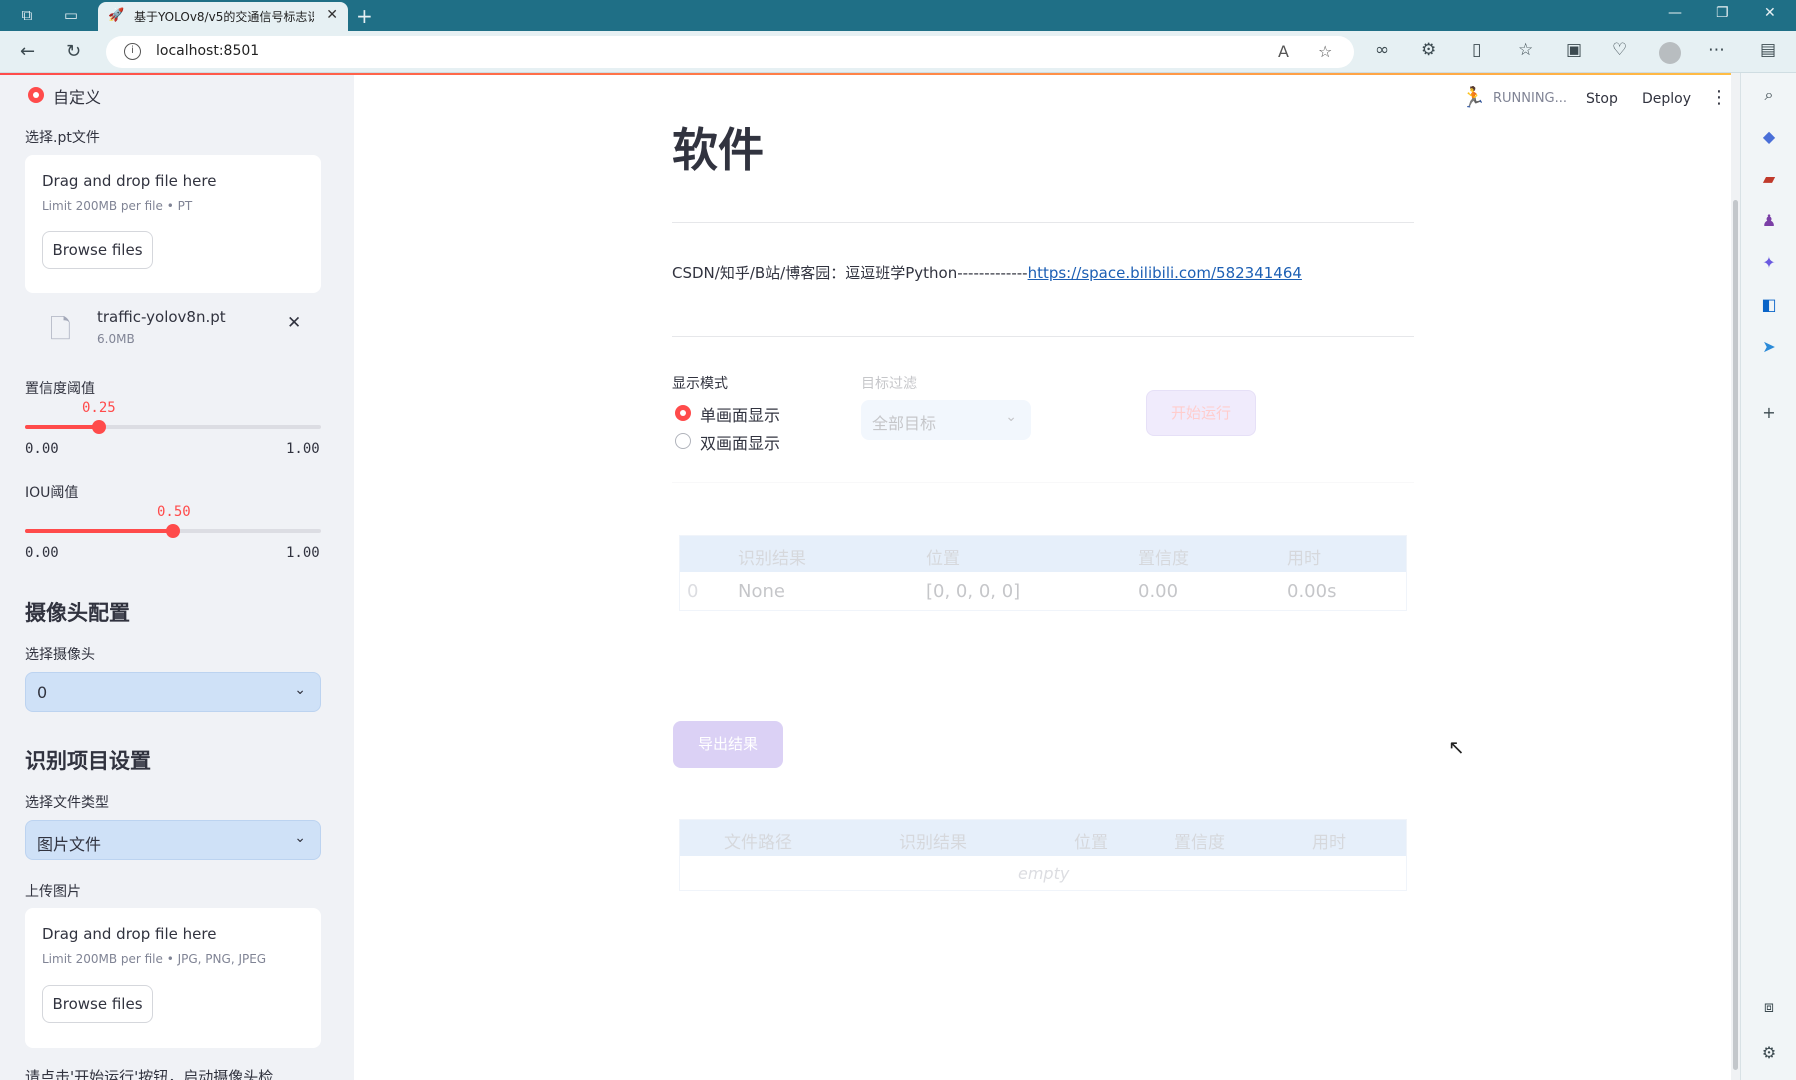 The width and height of the screenshot is (1796, 1080). What do you see at coordinates (73, 51) in the screenshot?
I see `refresh-icon: ↻` at bounding box center [73, 51].